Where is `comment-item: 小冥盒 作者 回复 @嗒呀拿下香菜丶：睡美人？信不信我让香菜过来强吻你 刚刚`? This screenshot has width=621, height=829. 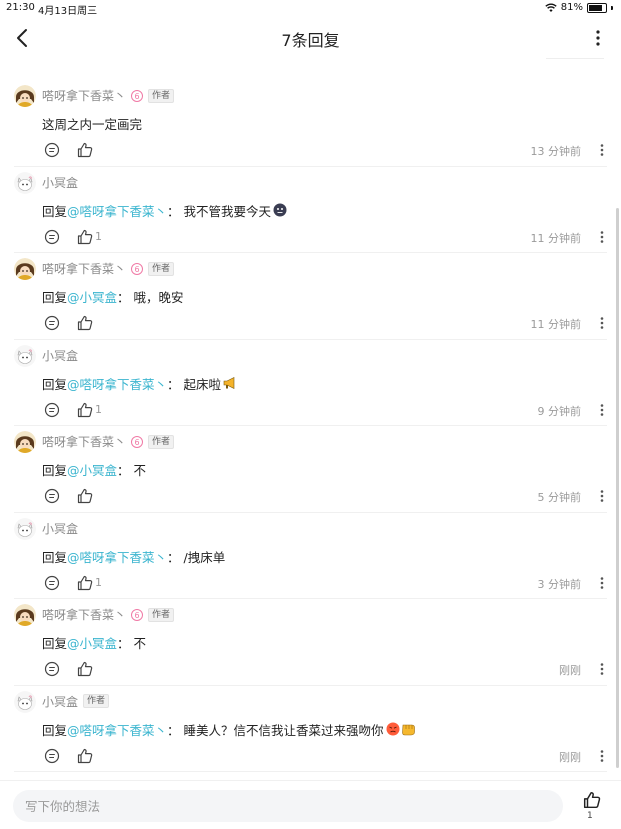 comment-item: 小冥盒 作者 回复 @嗒呀拿下香菜丶：睡美人？信不信我让香菜过来强吻你 刚刚 is located at coordinates (310, 729).